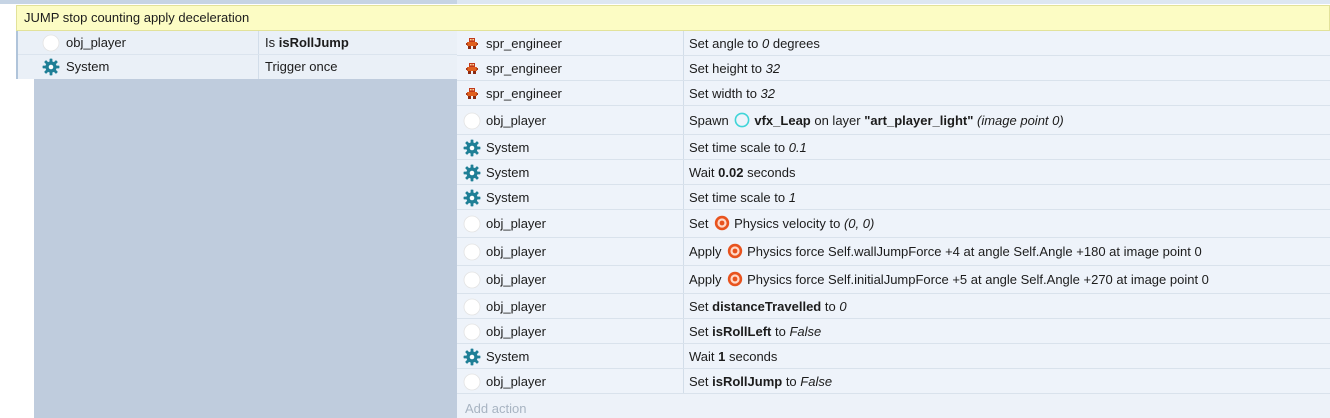 This screenshot has width=1330, height=418. Describe the element at coordinates (919, 120) in the screenshot. I see `text-segment: "art_player_light"` at that location.